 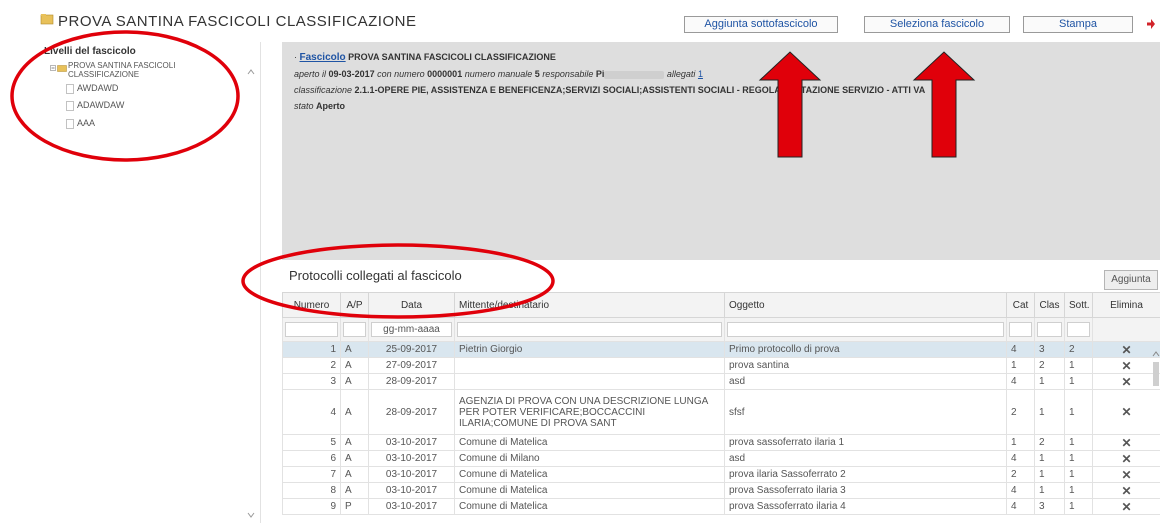 What do you see at coordinates (865, 474) in the screenshot?
I see `cell-oggetto: prova ilaria Sassoferrato 2` at bounding box center [865, 474].